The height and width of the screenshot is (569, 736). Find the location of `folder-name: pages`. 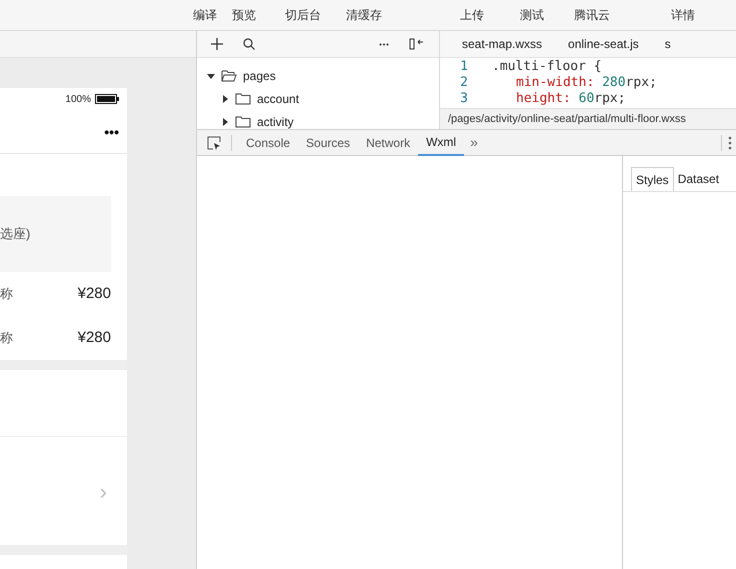

folder-name: pages is located at coordinates (259, 75).